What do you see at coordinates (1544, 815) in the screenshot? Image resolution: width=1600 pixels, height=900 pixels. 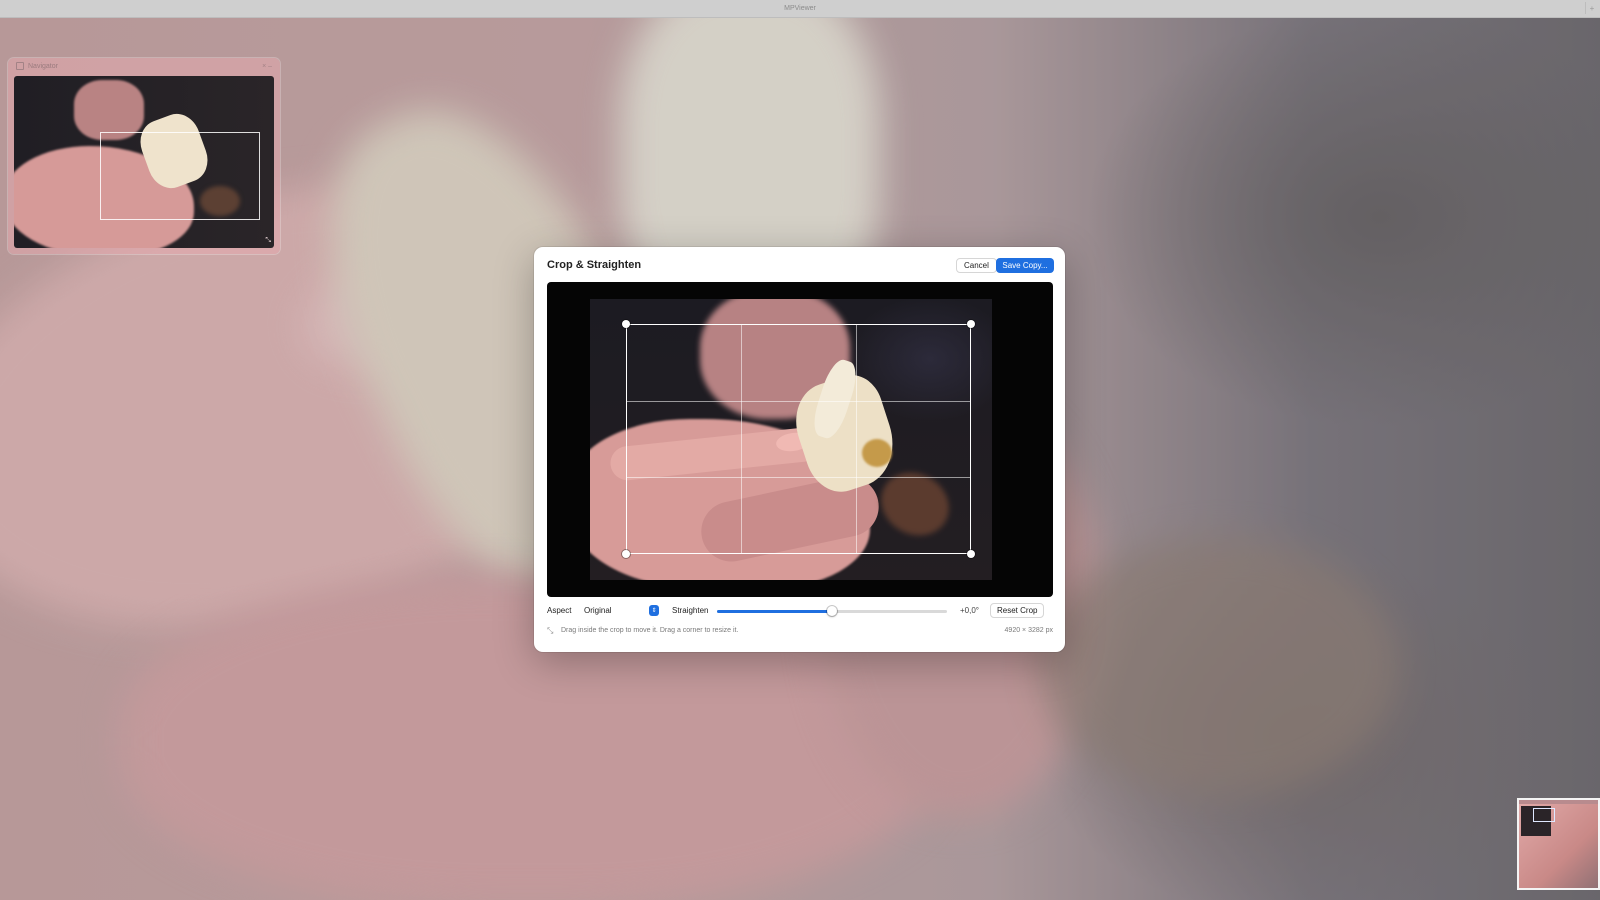 I see `filmstrip-viewport-rect` at bounding box center [1544, 815].